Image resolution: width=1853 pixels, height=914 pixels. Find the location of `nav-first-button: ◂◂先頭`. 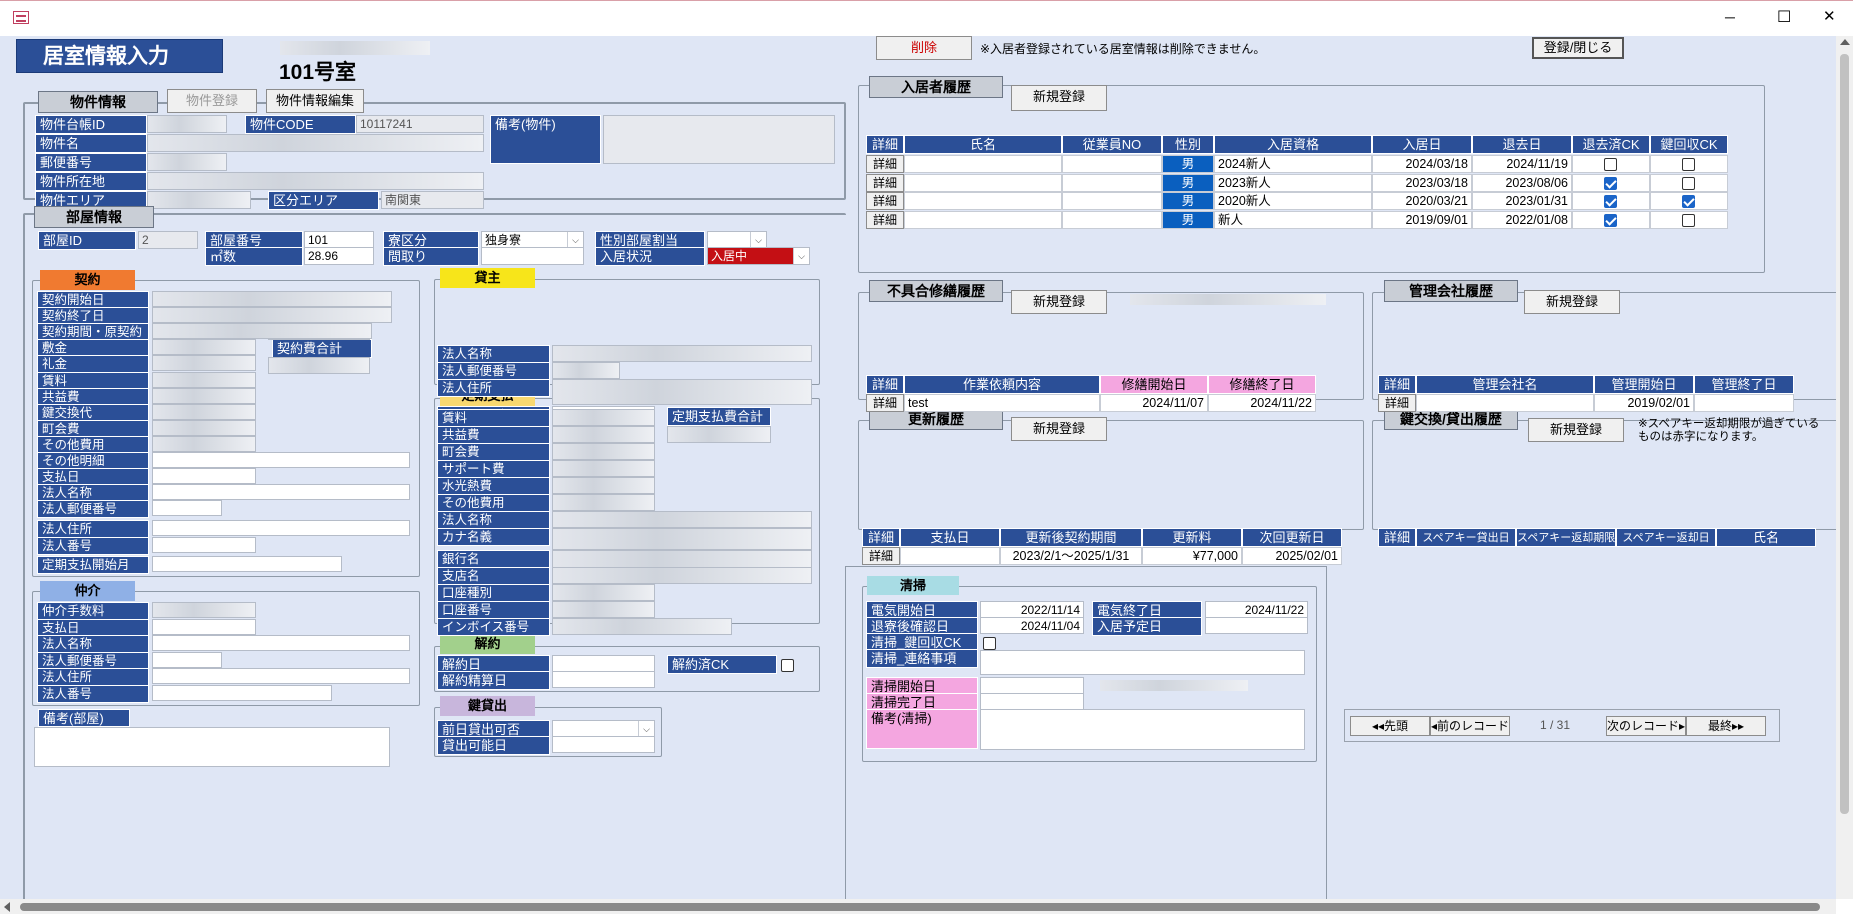

nav-first-button: ◂◂先頭 is located at coordinates (1390, 726).